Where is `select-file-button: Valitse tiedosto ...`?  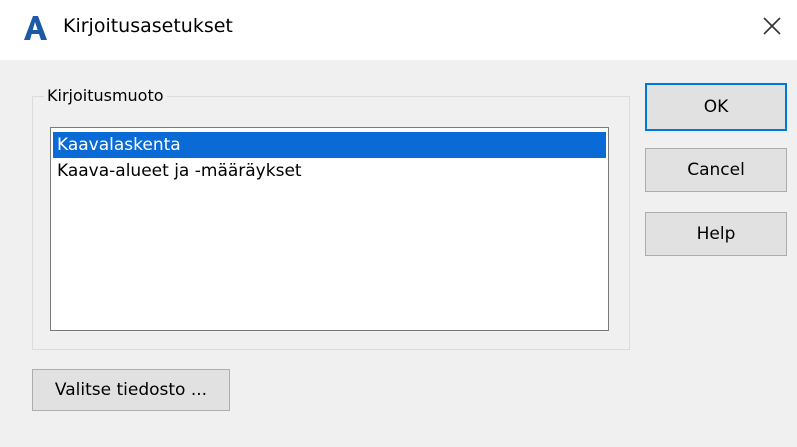 select-file-button: Valitse tiedosto ... is located at coordinates (131, 390).